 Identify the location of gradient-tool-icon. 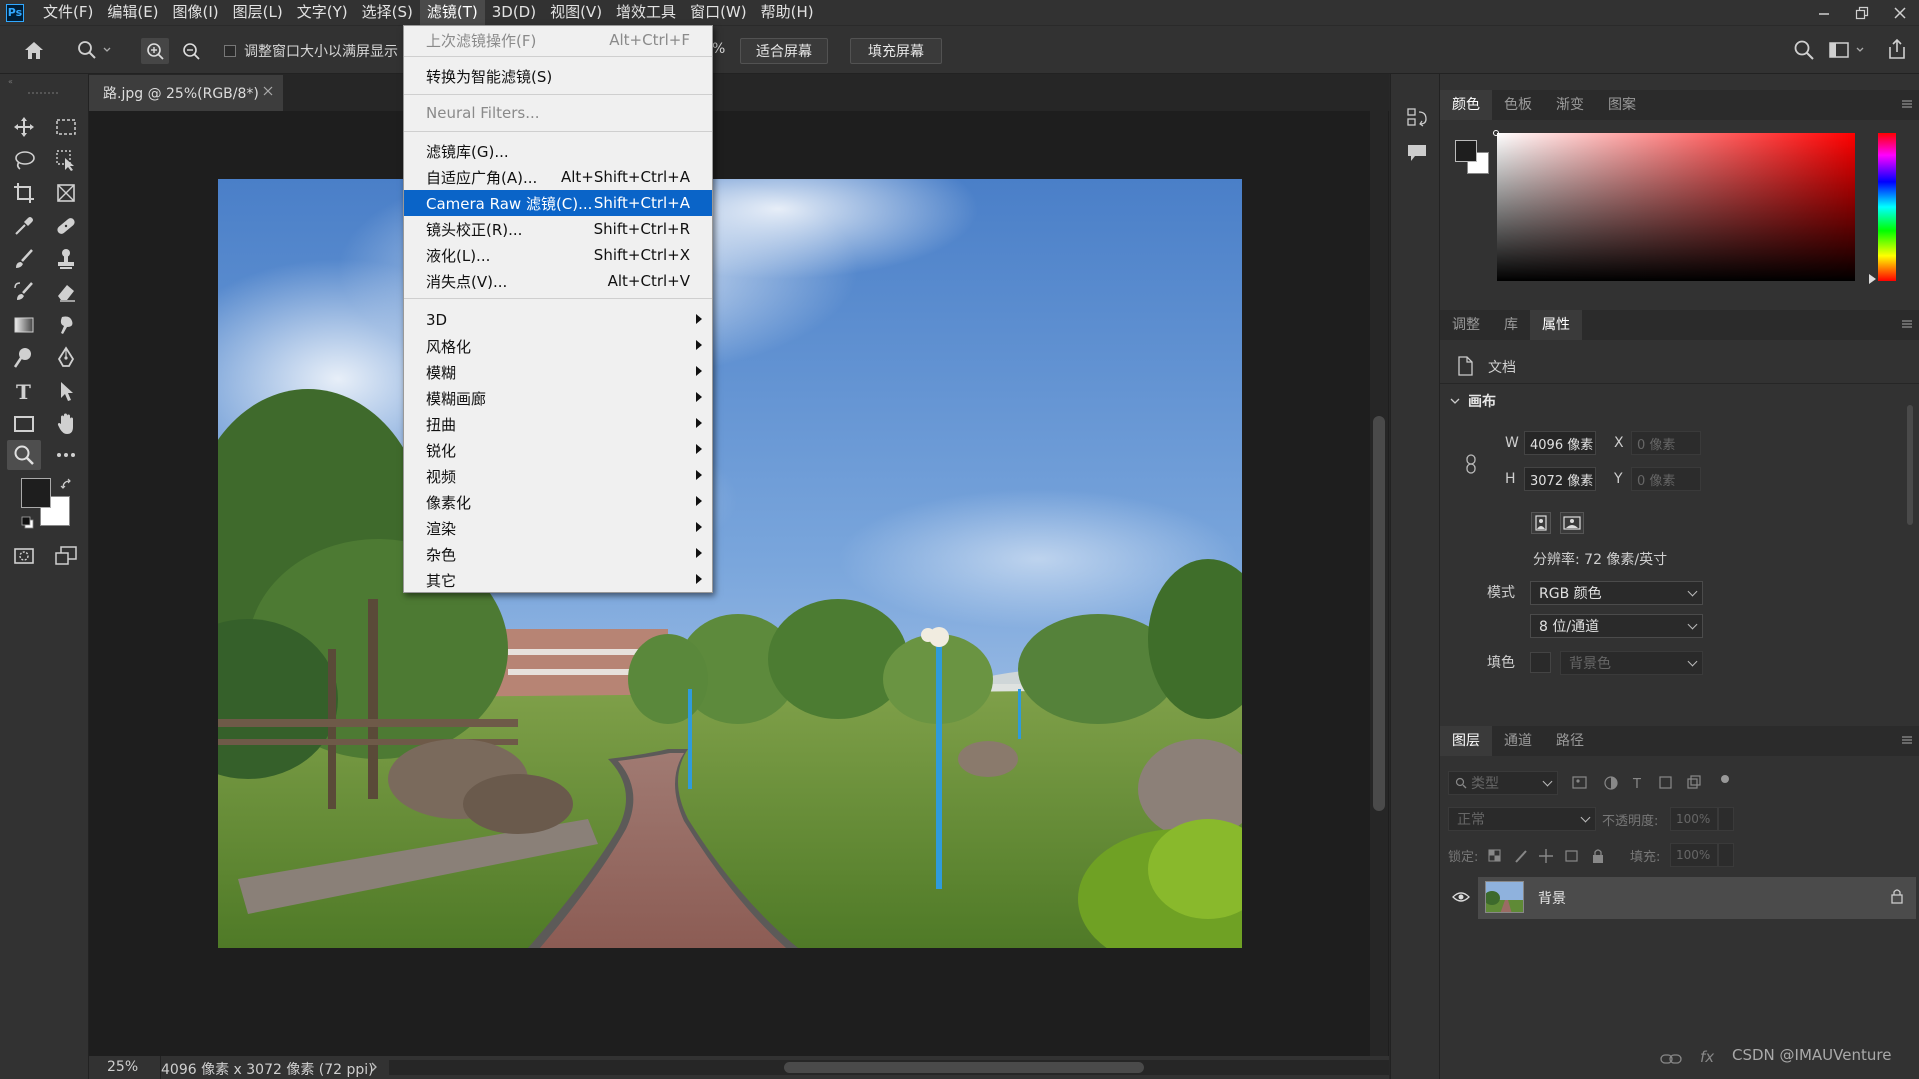
(24, 325).